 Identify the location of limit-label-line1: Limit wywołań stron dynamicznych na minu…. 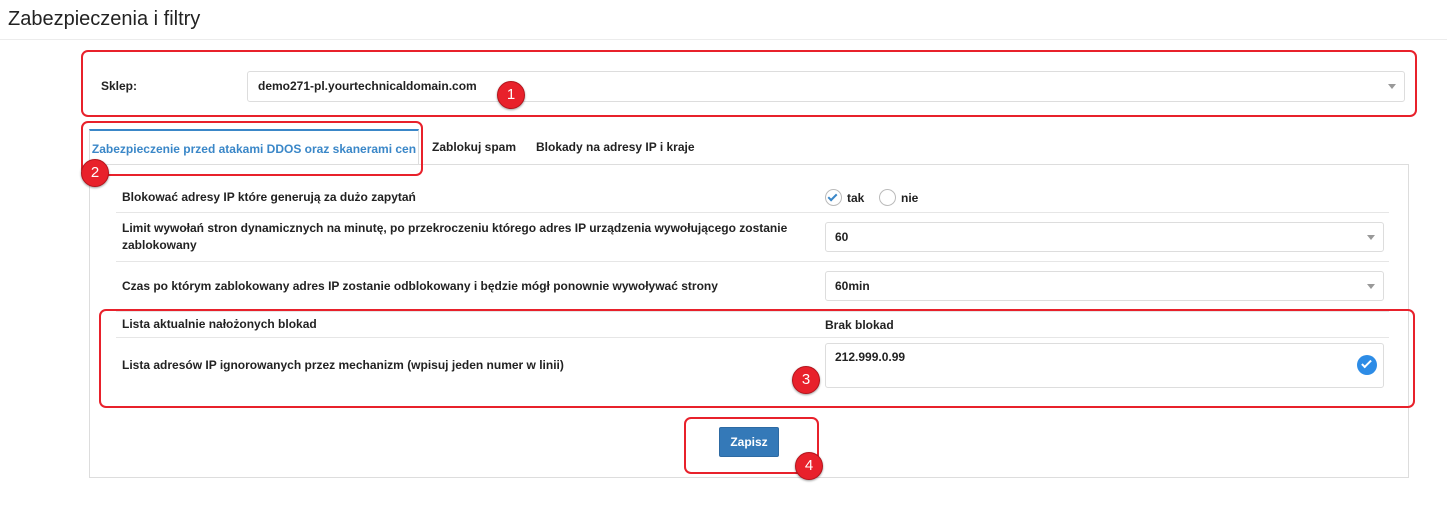
(455, 228).